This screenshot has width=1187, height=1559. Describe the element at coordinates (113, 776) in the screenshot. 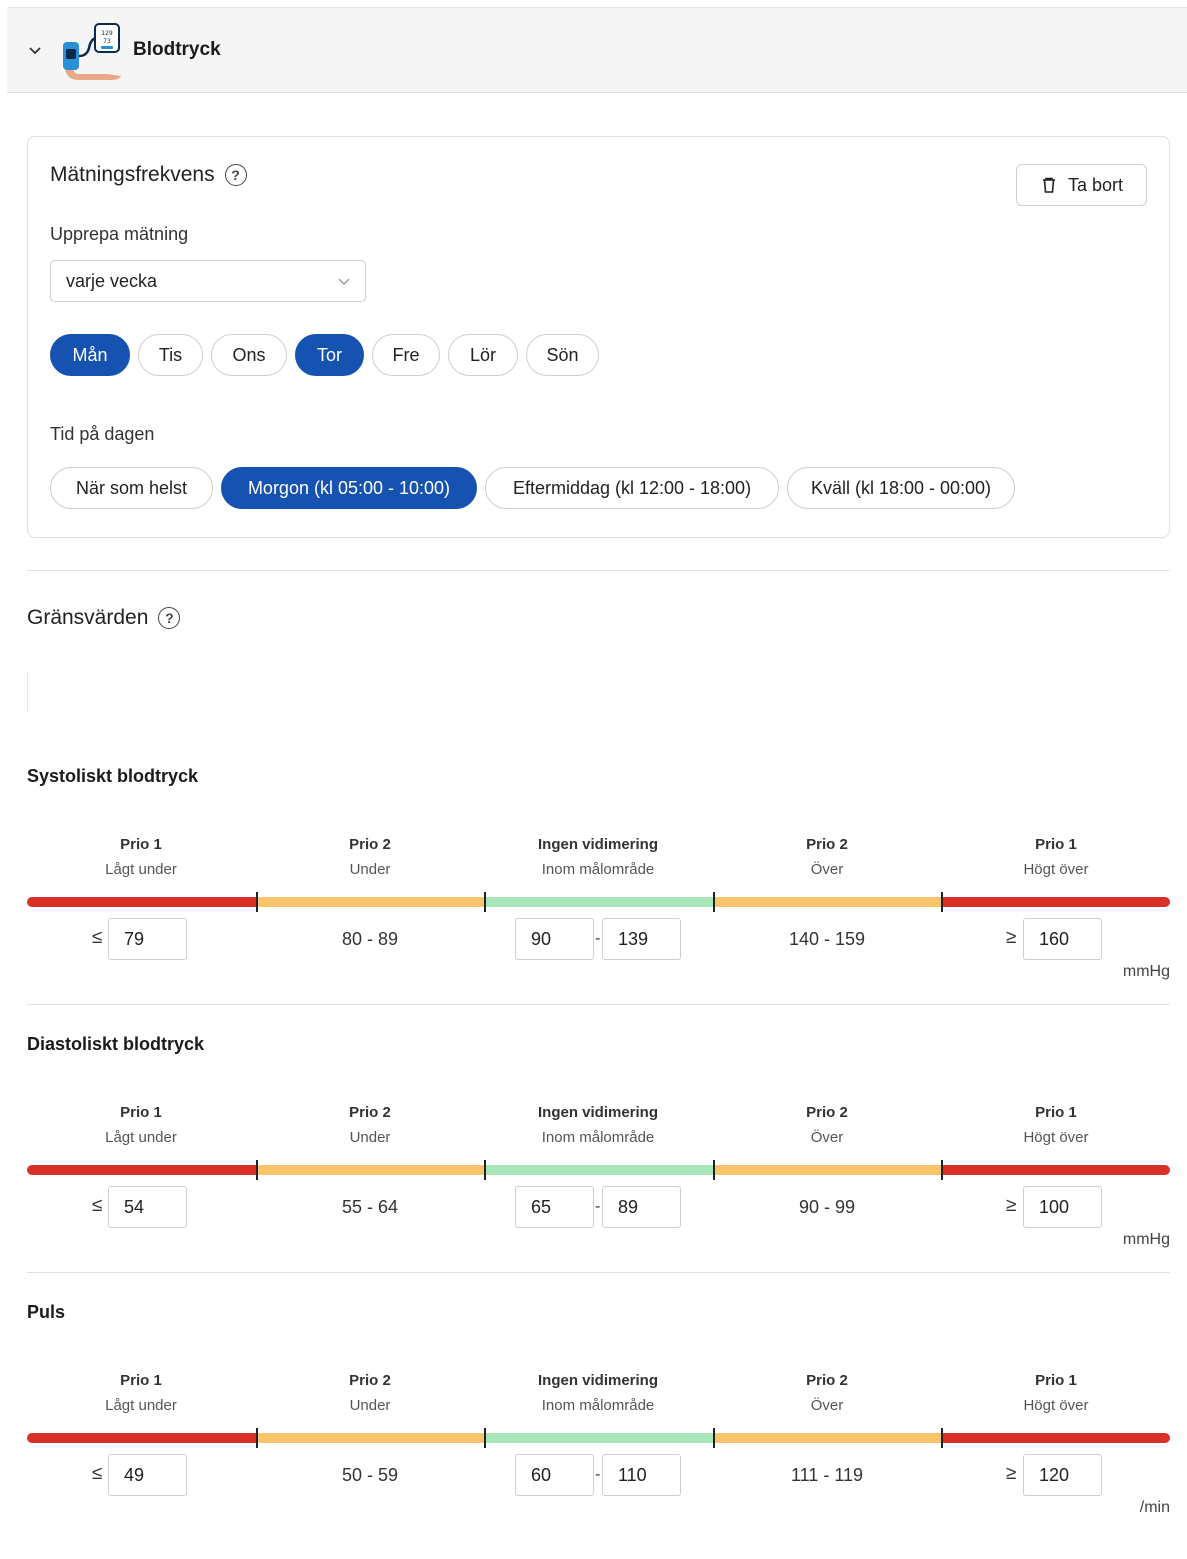

I see `systolic-title: Systoliskt blodtryck` at that location.